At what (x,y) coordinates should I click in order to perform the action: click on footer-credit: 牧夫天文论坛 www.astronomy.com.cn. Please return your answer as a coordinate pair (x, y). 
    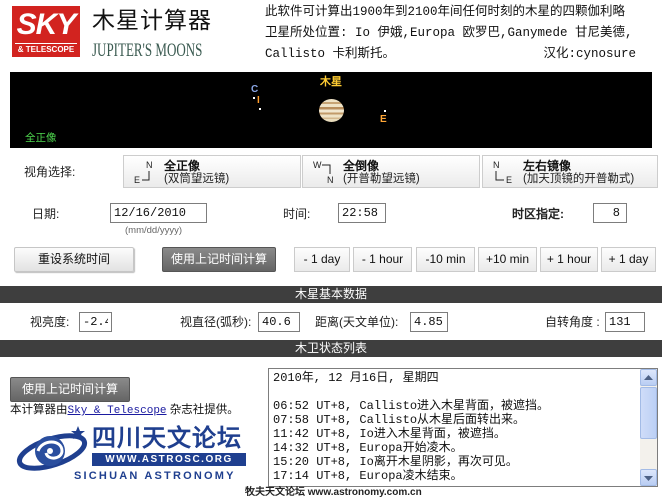
    Looking at the image, I should click on (333, 492).